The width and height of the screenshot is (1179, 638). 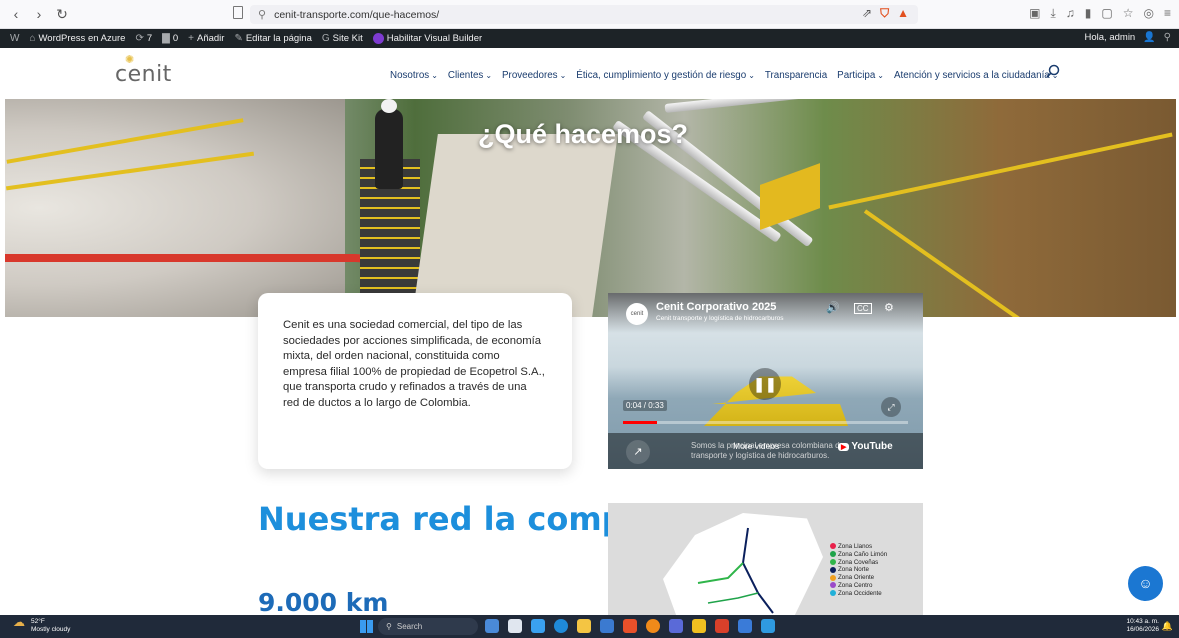 I want to click on download-icon: ⤓, so click(x=1052, y=13).